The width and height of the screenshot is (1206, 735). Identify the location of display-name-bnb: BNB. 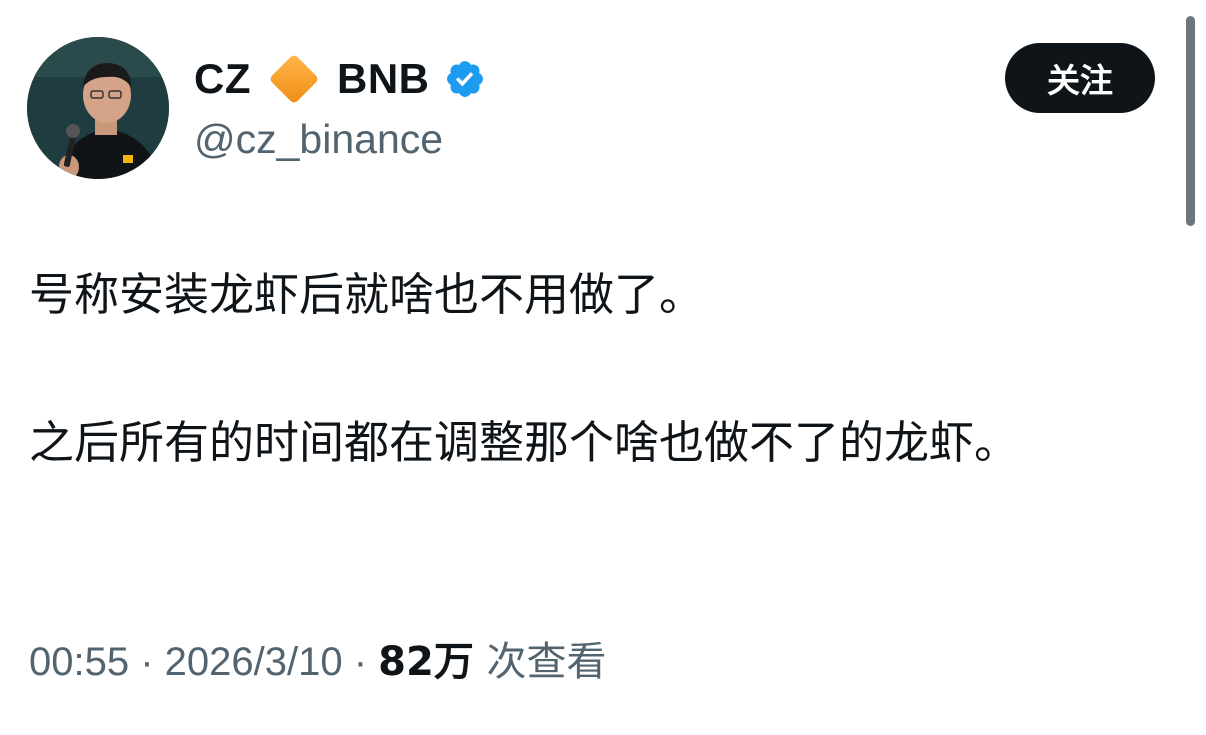
(383, 79).